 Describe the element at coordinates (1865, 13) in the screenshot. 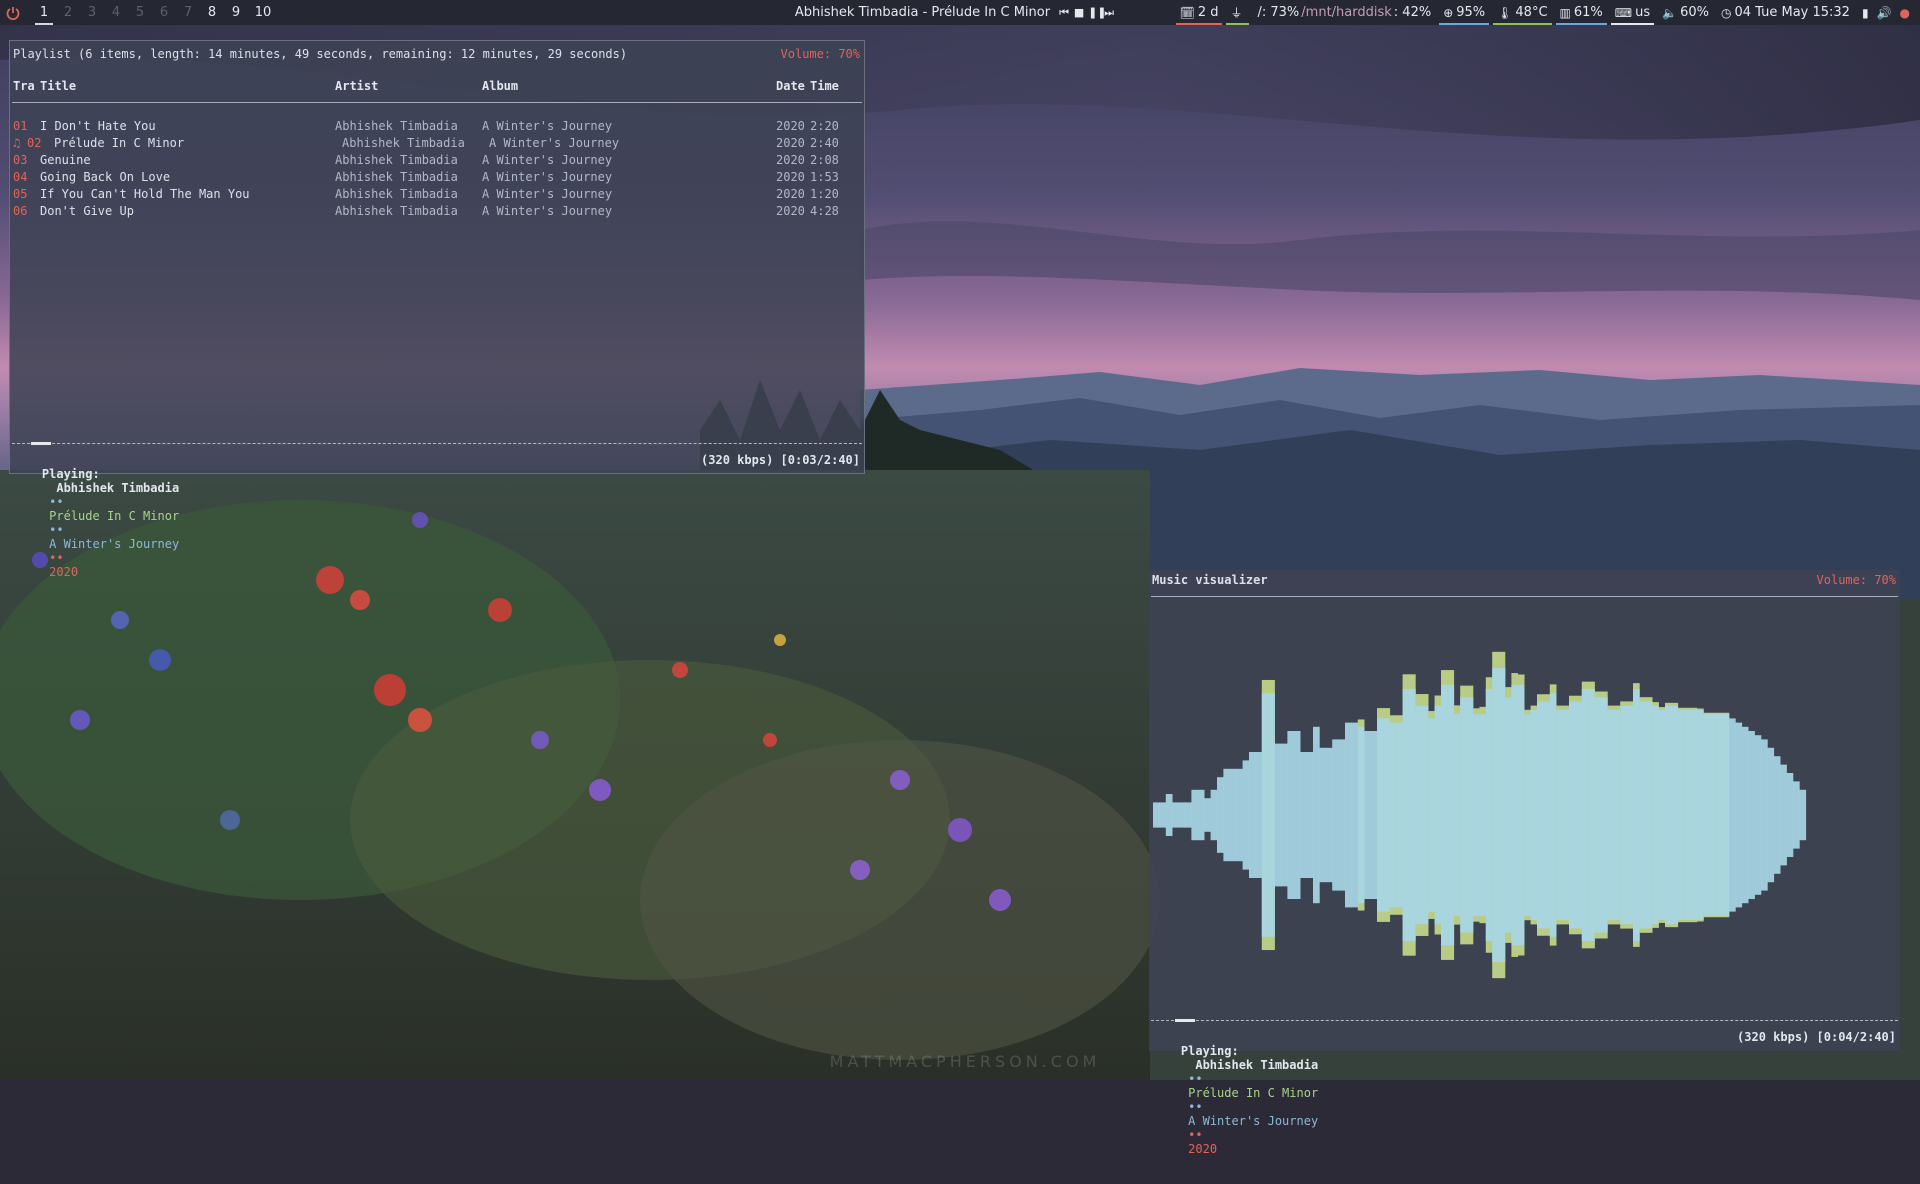

I see `clipboard-icon: ▮` at that location.